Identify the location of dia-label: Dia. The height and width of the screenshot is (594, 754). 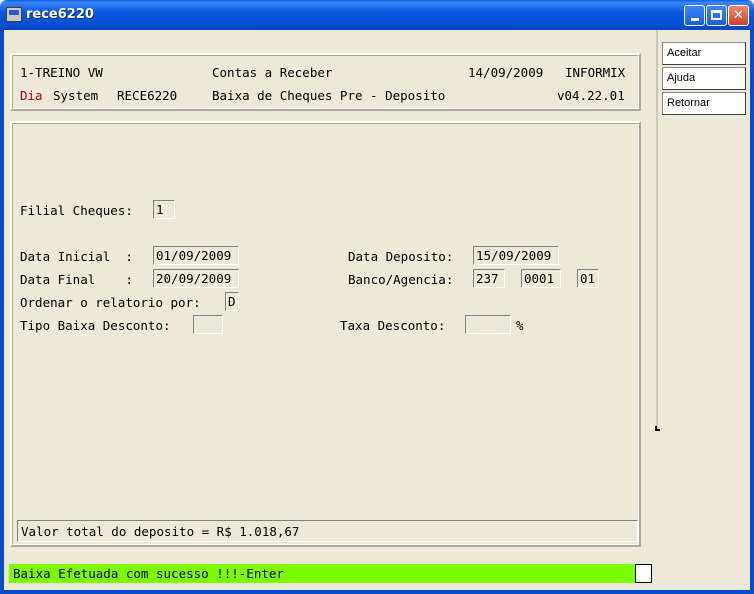
(31, 95).